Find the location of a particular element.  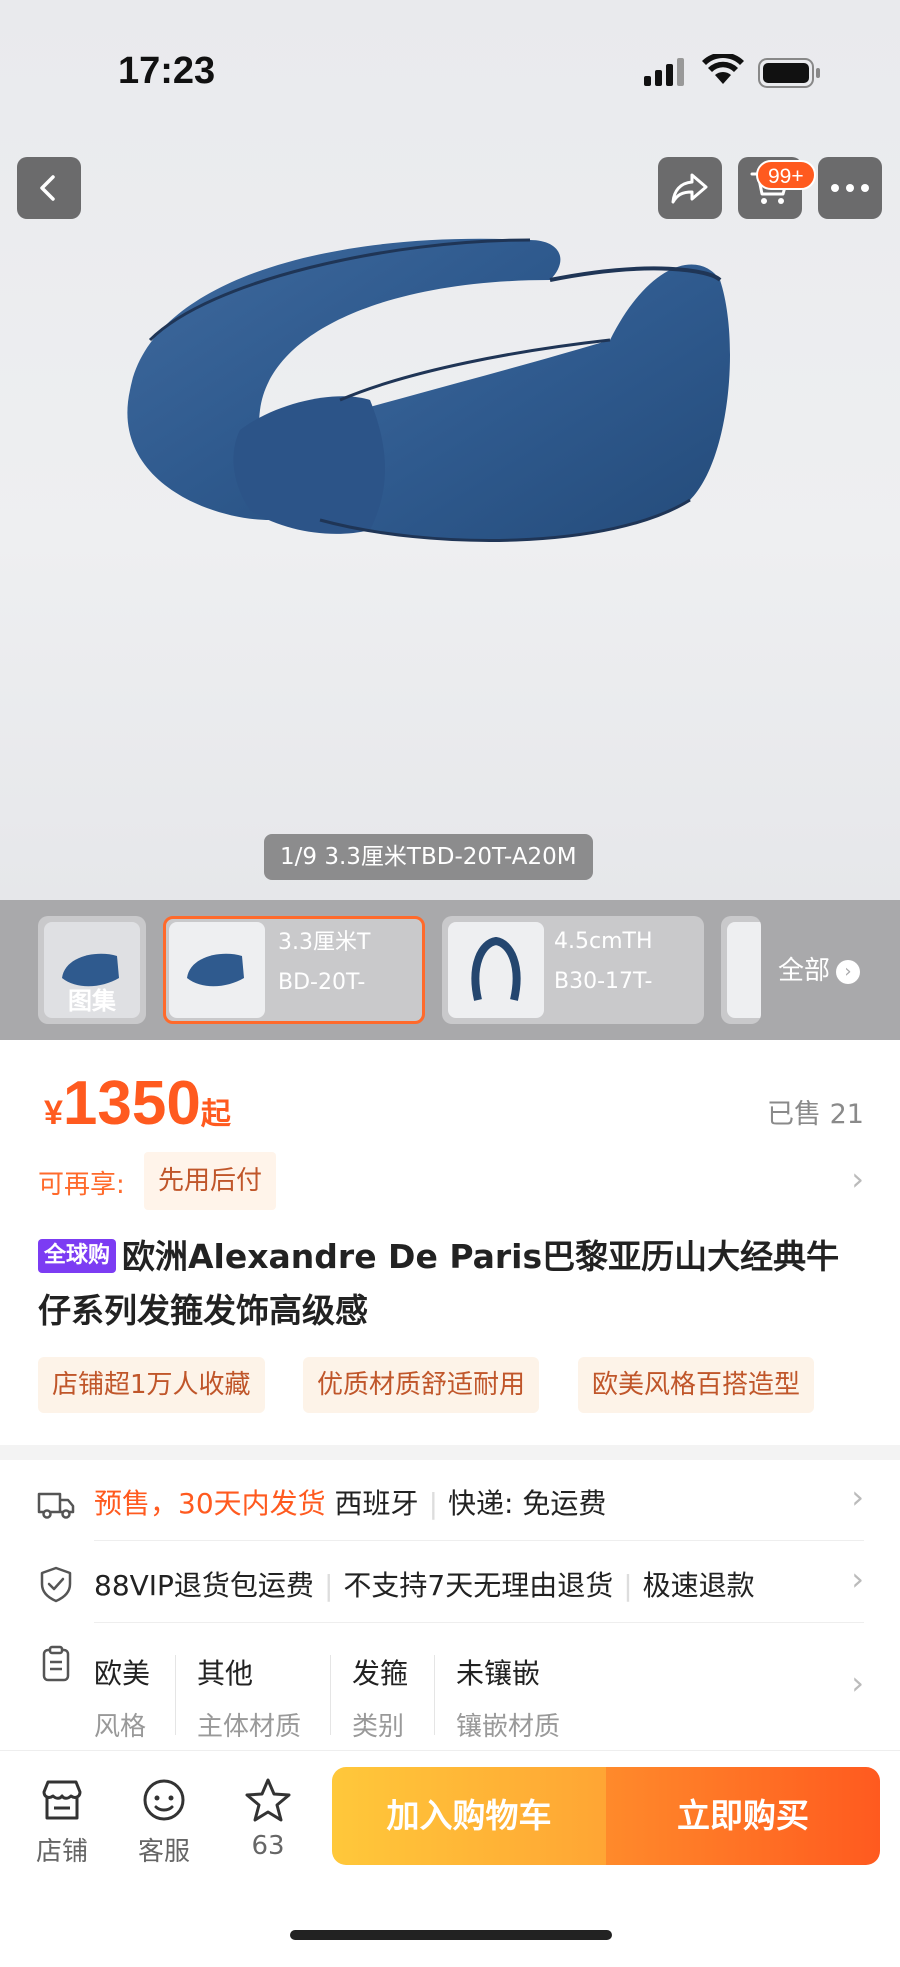

thumbnail-variant-1: 3.3厘米T BD-20T- is located at coordinates (294, 970).